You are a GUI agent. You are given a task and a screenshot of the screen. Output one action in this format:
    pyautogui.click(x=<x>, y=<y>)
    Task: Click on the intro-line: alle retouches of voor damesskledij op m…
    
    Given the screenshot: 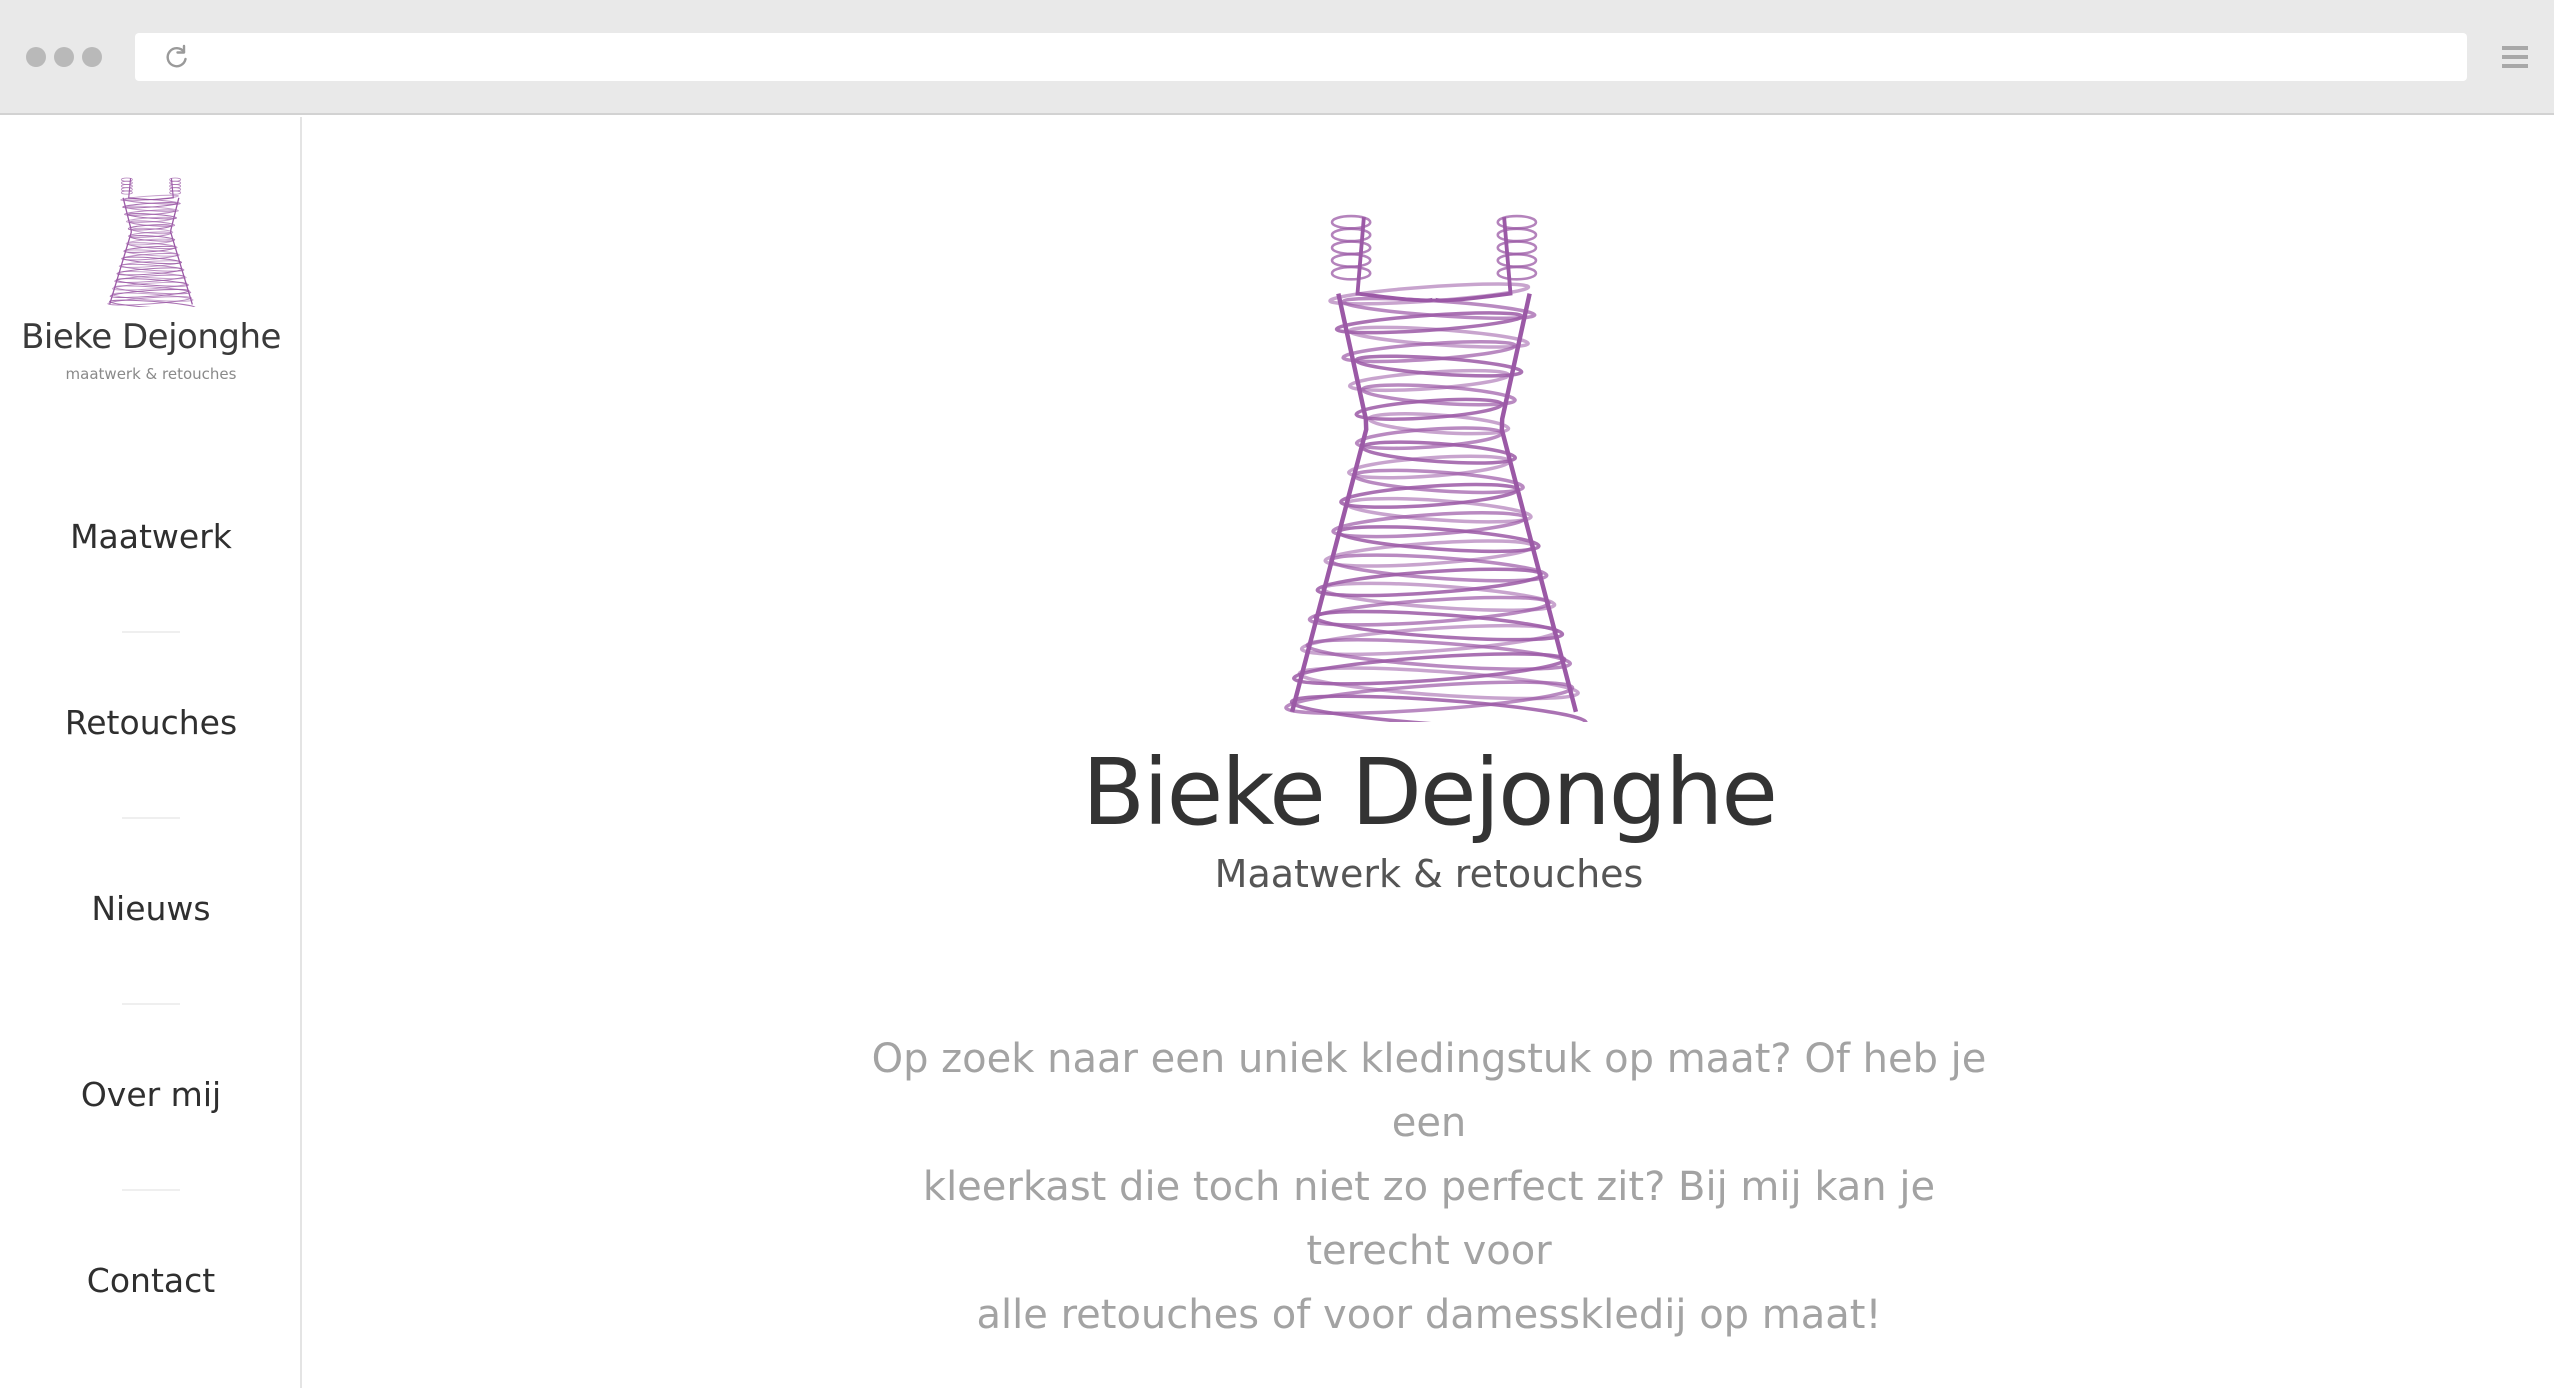 What is the action you would take?
    pyautogui.click(x=1429, y=1315)
    